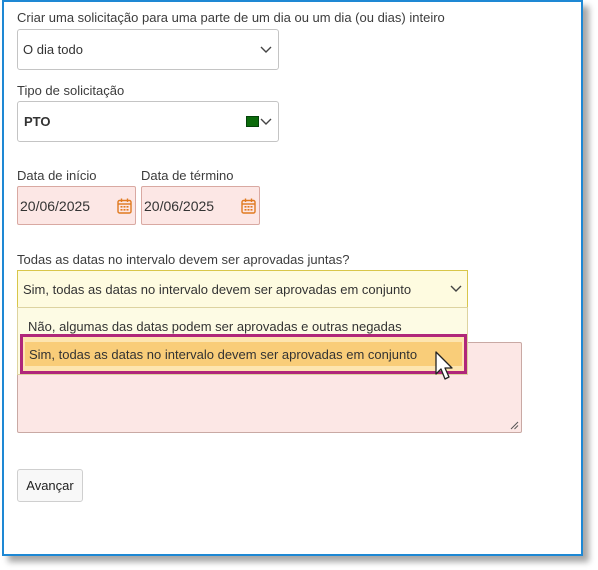  I want to click on duration-value: O dia todo, so click(53, 49).